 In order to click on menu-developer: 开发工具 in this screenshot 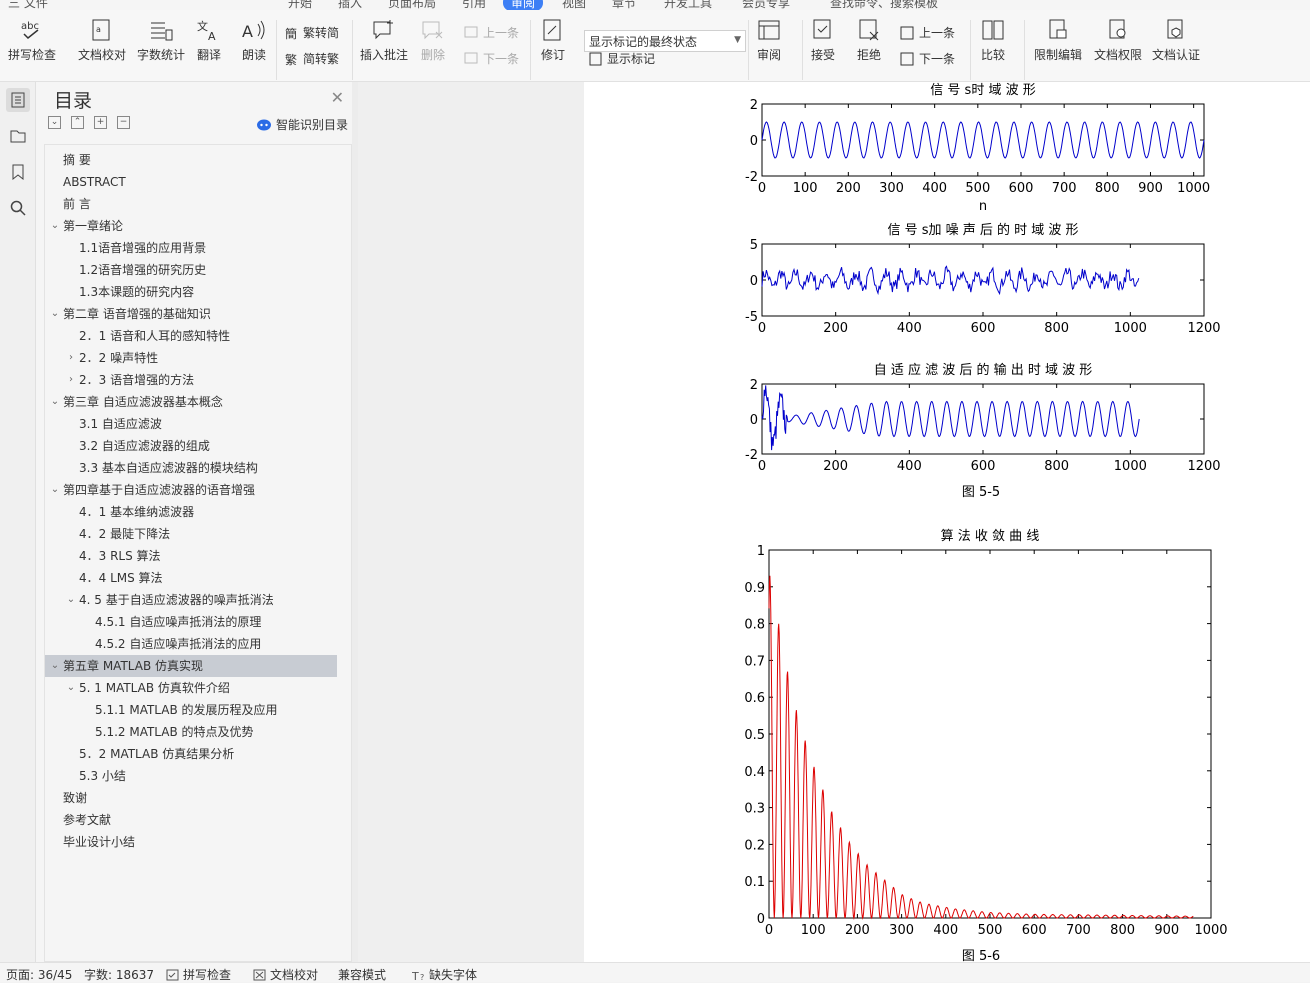, I will do `click(688, 5)`.